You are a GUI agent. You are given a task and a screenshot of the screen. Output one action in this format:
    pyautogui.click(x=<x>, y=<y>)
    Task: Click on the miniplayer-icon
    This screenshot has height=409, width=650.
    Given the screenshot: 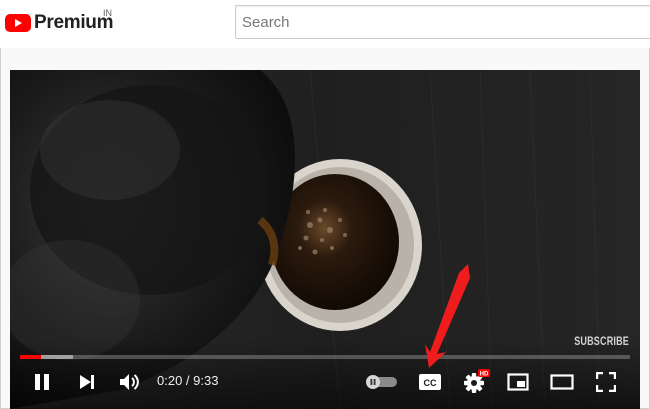 What is the action you would take?
    pyautogui.click(x=518, y=382)
    